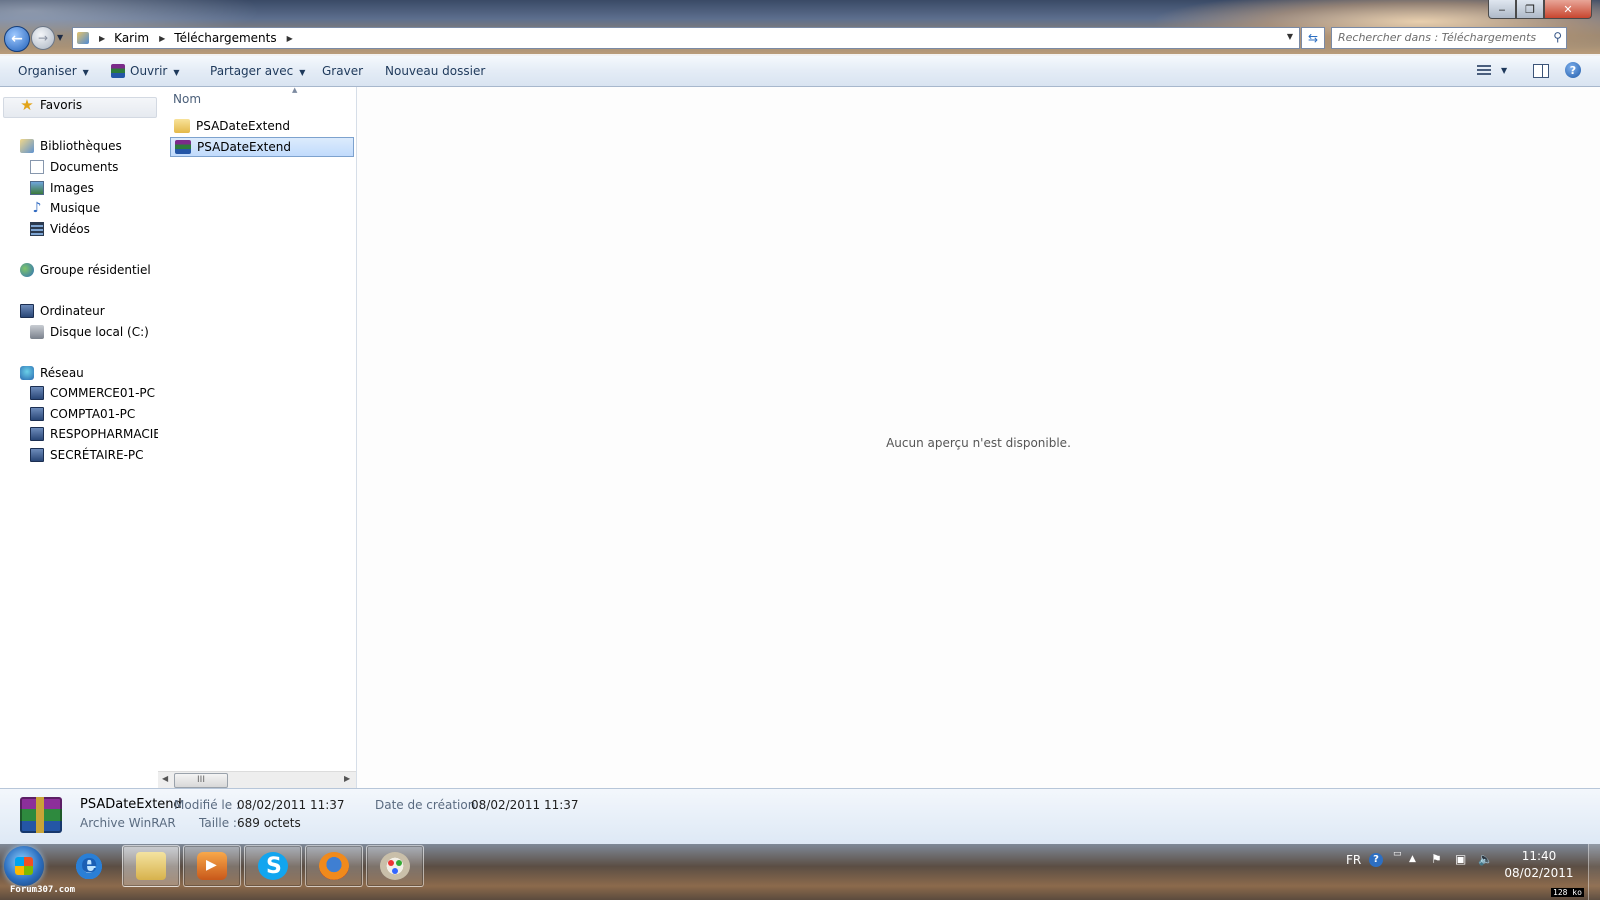 The height and width of the screenshot is (900, 1600). I want to click on details-created-label: Date de création :, so click(429, 805).